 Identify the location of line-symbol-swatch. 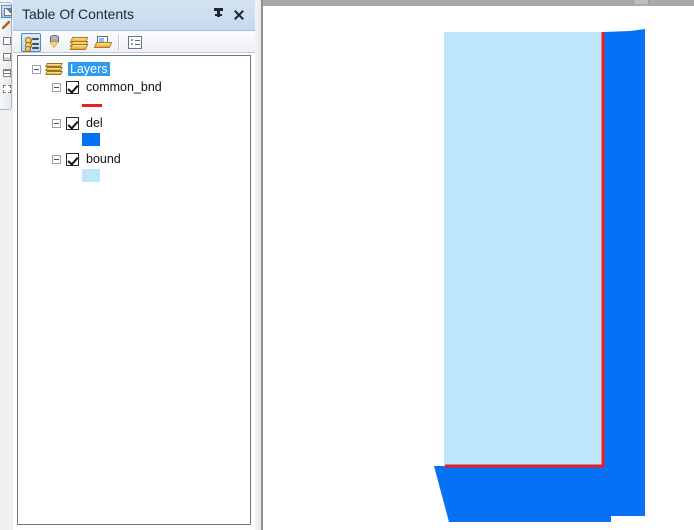
(92, 105).